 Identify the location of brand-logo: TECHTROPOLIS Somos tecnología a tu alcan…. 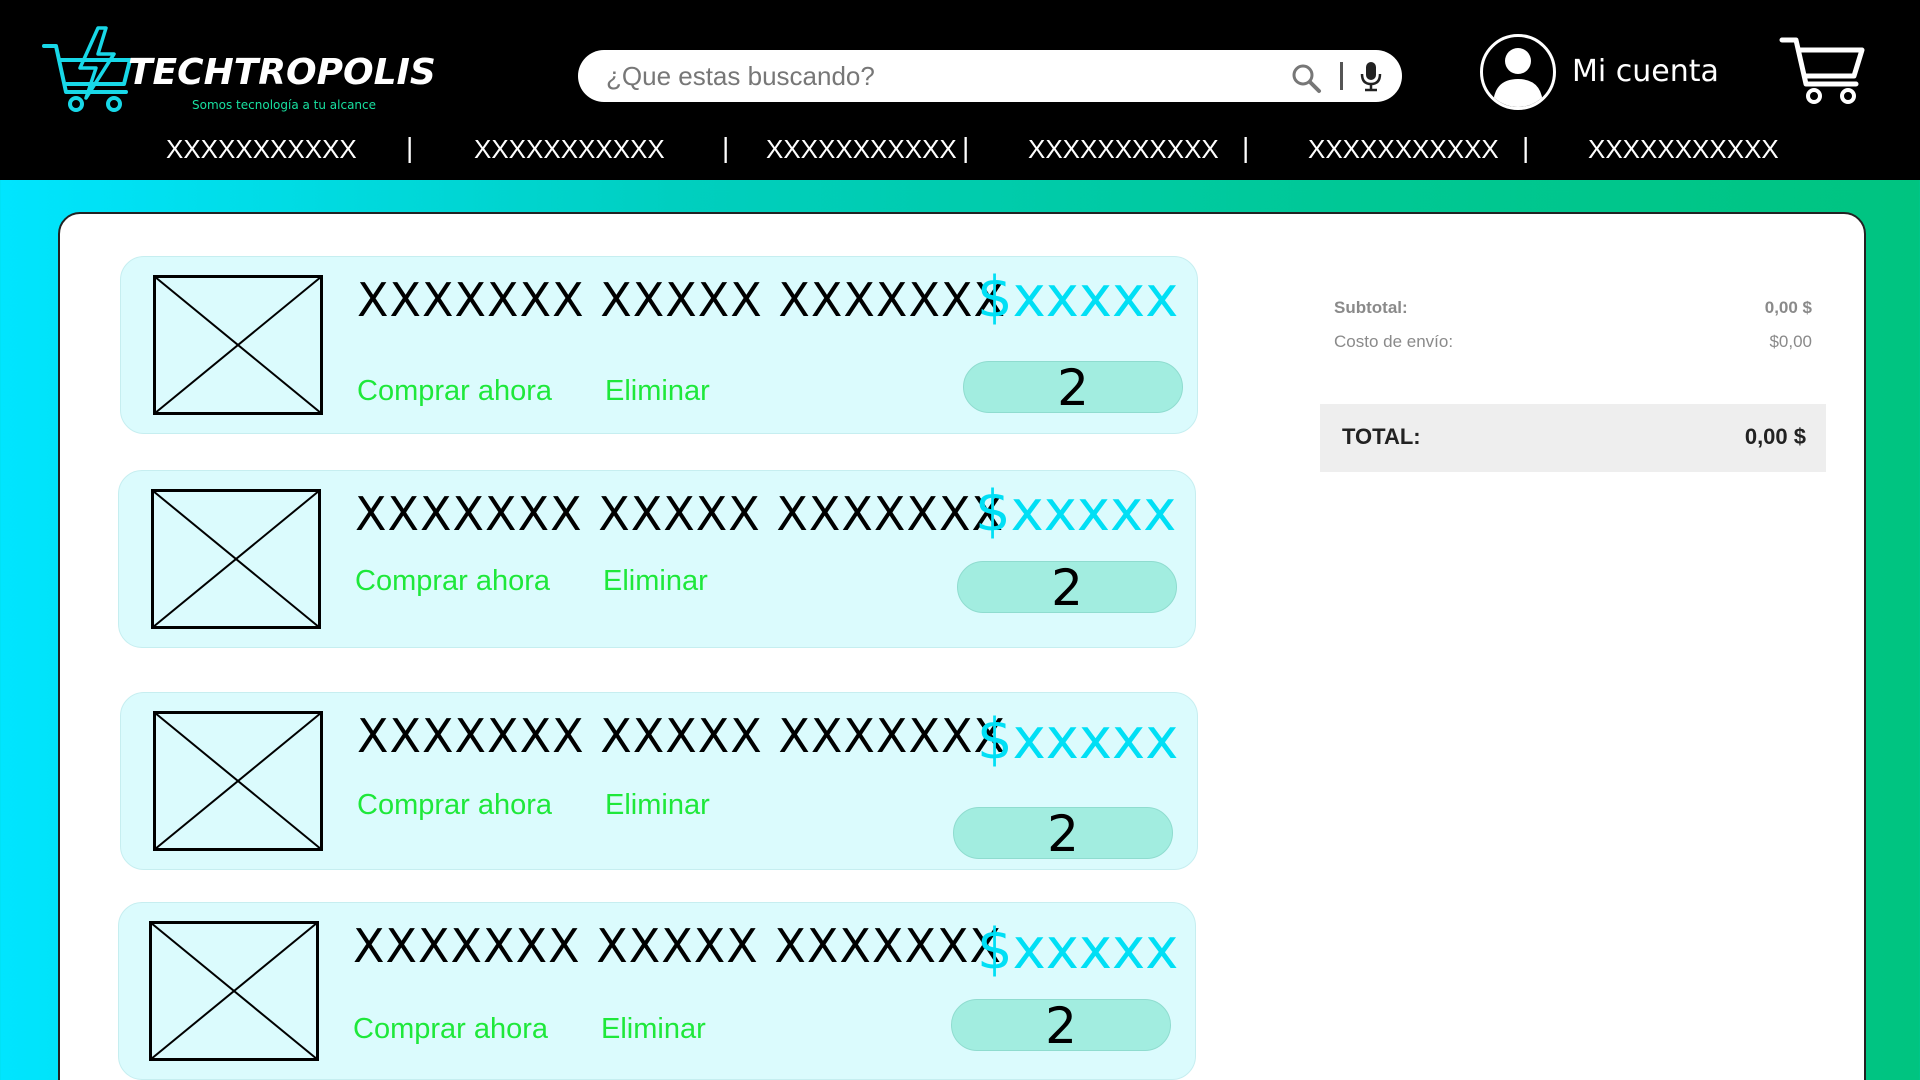
(240, 69).